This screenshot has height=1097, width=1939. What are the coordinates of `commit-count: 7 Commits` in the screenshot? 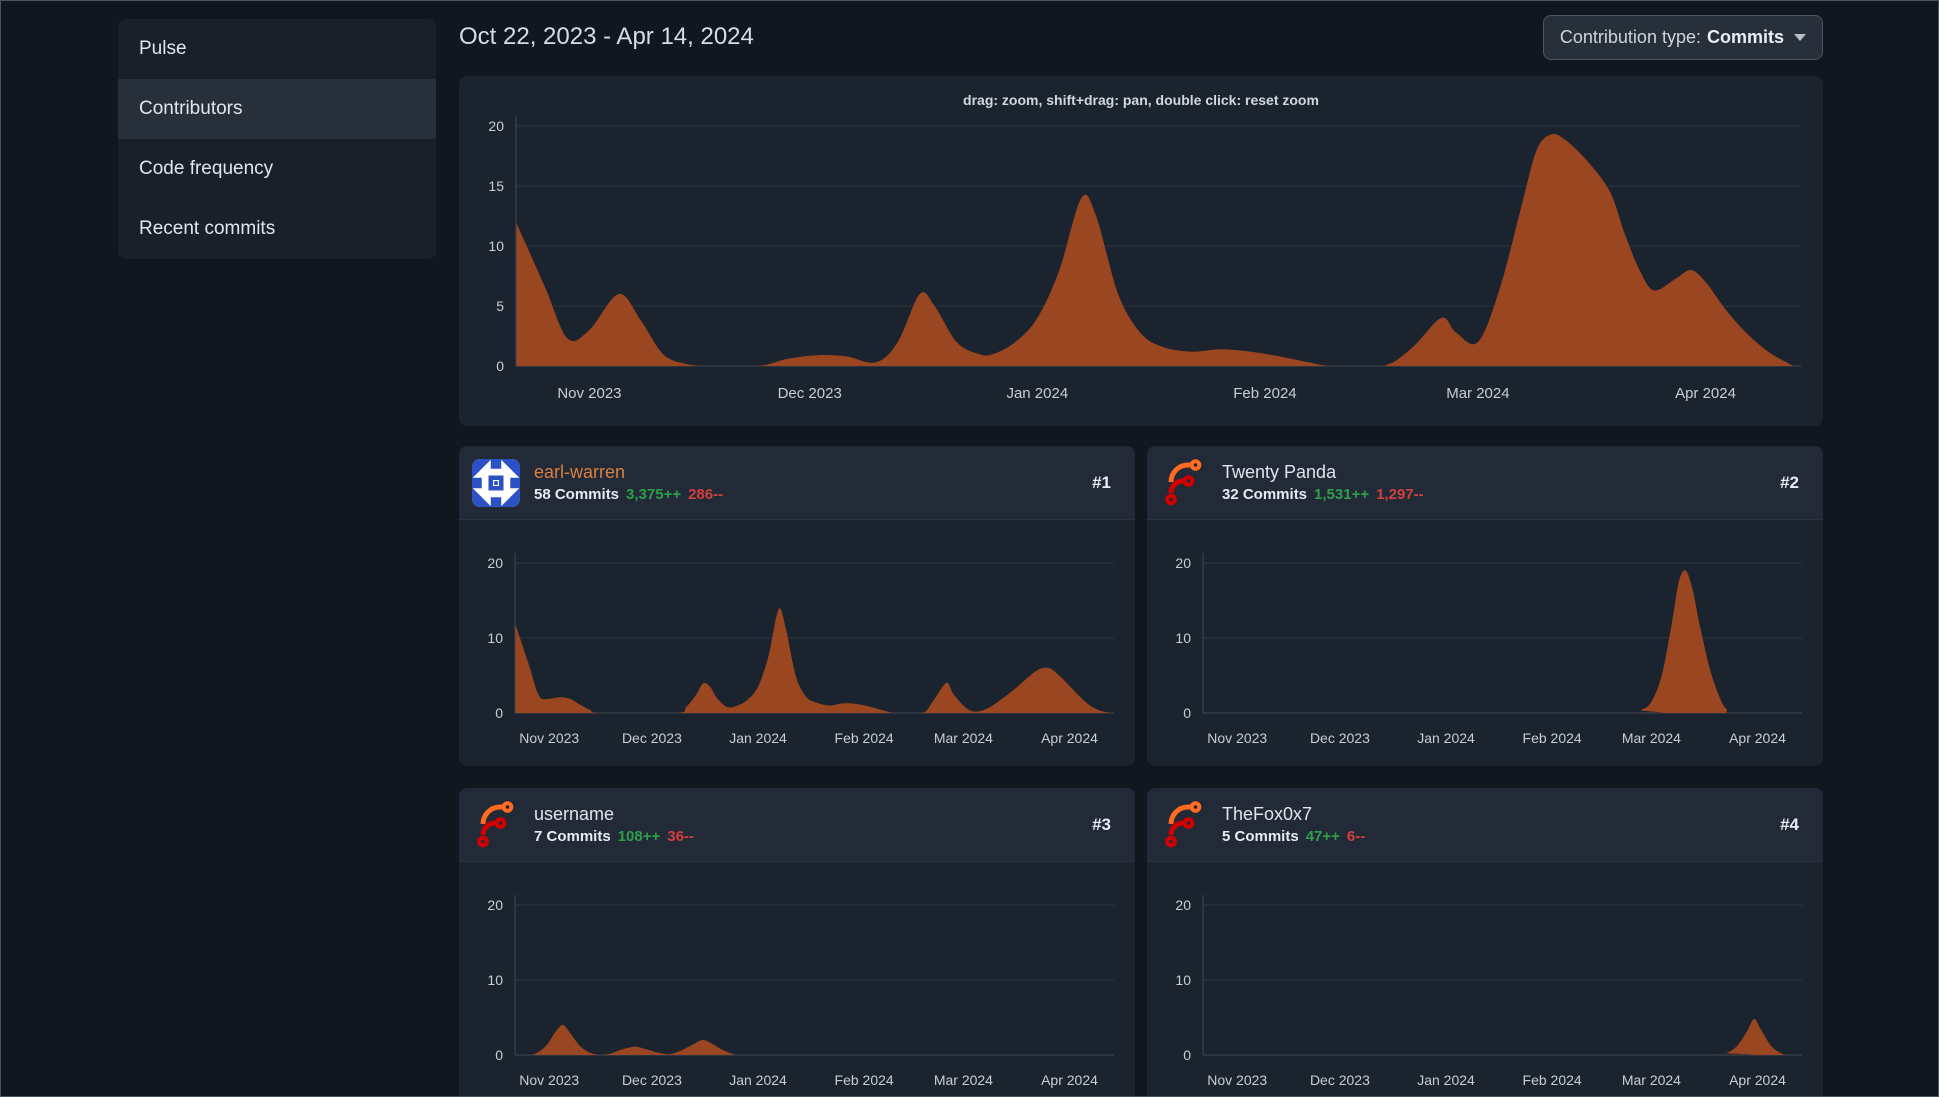 It's located at (572, 837).